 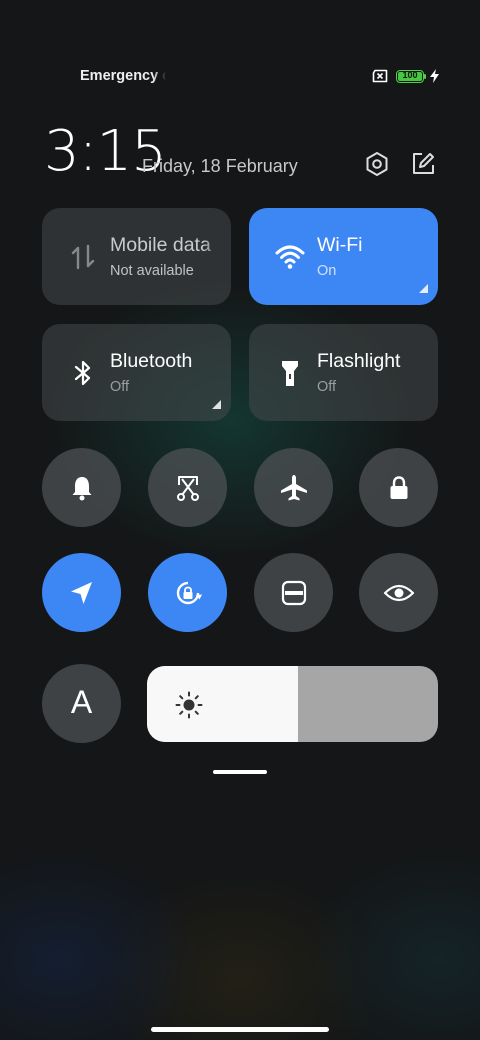 I want to click on edit-icon, so click(x=423, y=164).